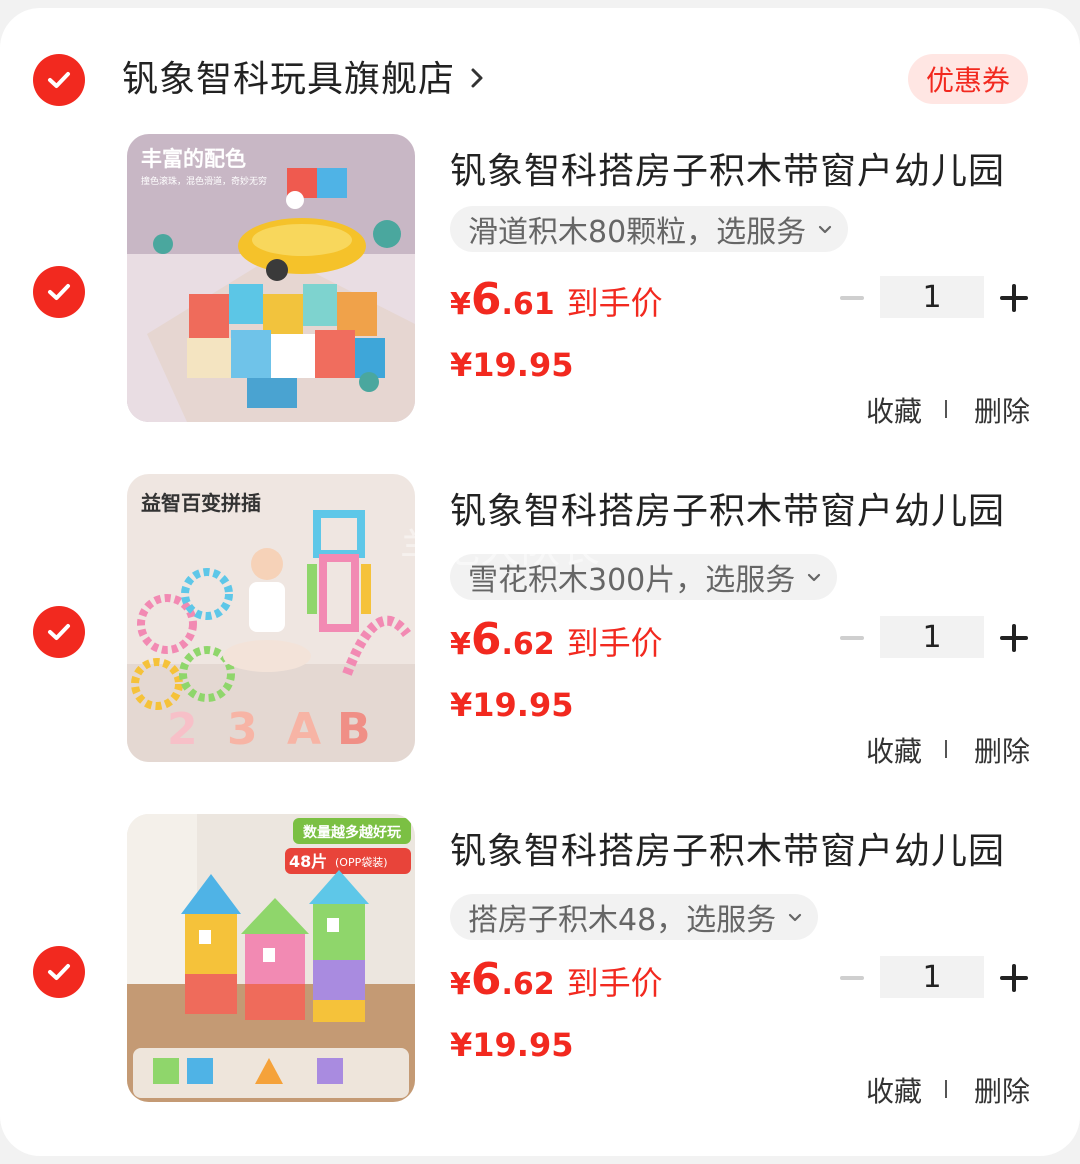 This screenshot has height=1164, width=1080. Describe the element at coordinates (201, 503) in the screenshot. I see `image-caption: 益智百变拼插` at that location.